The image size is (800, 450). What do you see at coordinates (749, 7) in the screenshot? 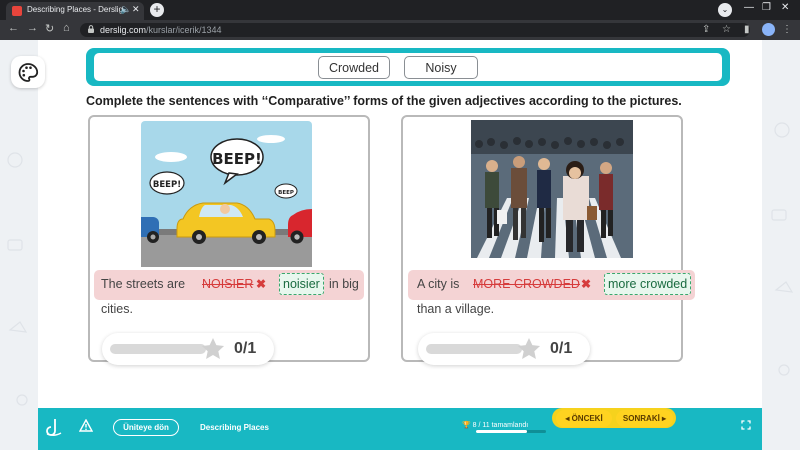
I see `minimize-icon: —` at bounding box center [749, 7].